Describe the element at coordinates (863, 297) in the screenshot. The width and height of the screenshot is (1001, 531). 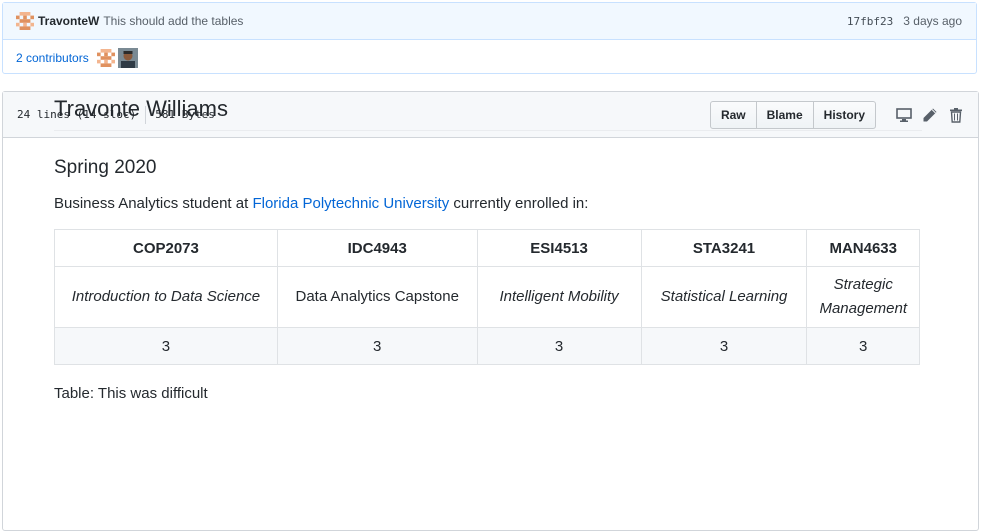
I see `course-name: Strategic Management` at that location.